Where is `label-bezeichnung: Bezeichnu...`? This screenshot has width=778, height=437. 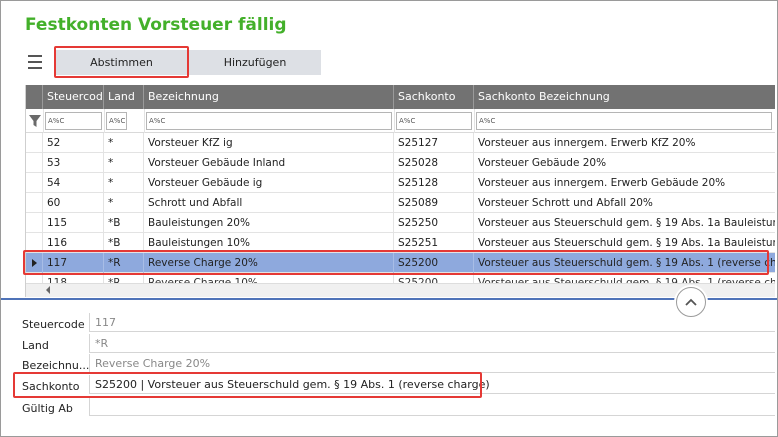
label-bezeichnung: Bezeichnu... is located at coordinates (56, 365).